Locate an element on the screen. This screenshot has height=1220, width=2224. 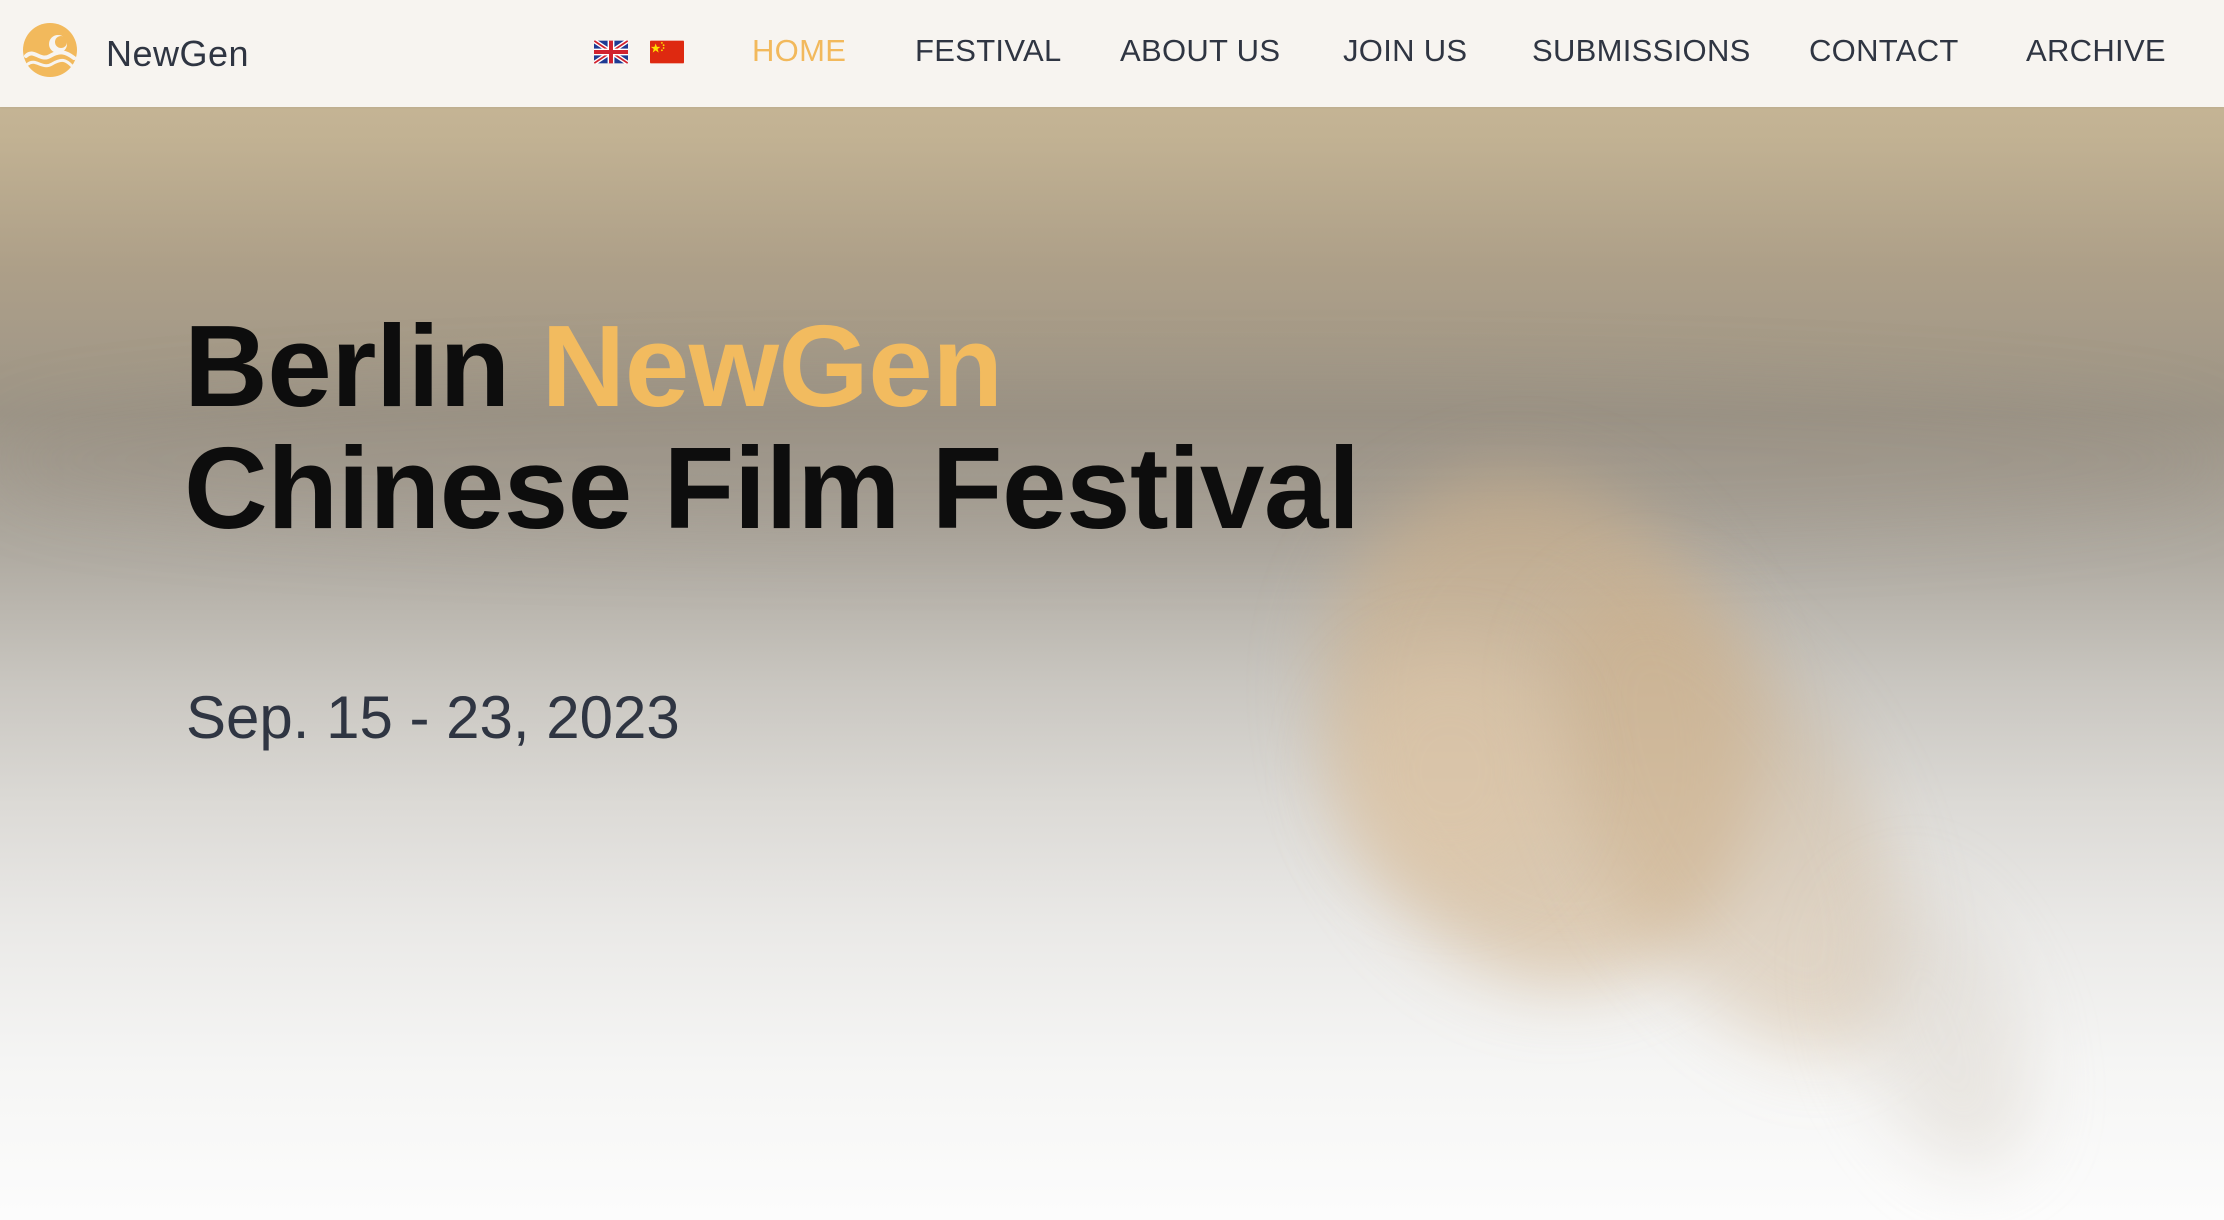
hero-title-city: Berlin is located at coordinates (347, 366).